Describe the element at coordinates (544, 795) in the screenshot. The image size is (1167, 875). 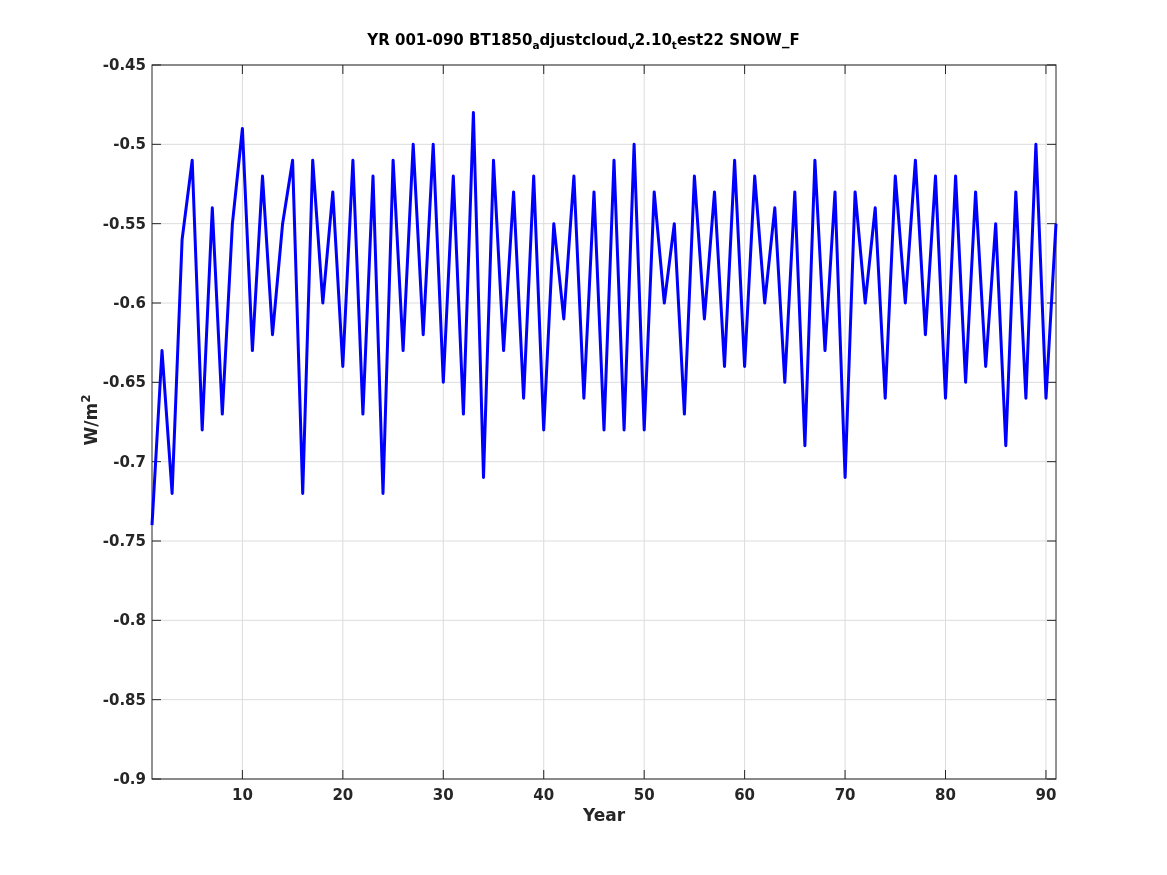
I see `x-tick-label: 40` at that location.